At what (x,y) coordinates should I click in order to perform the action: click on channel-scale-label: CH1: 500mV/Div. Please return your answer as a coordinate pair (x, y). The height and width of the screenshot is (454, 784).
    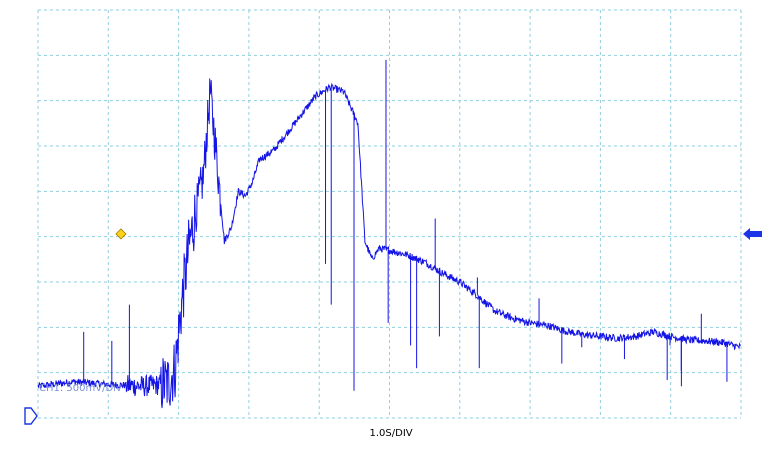
    Looking at the image, I should click on (80, 388).